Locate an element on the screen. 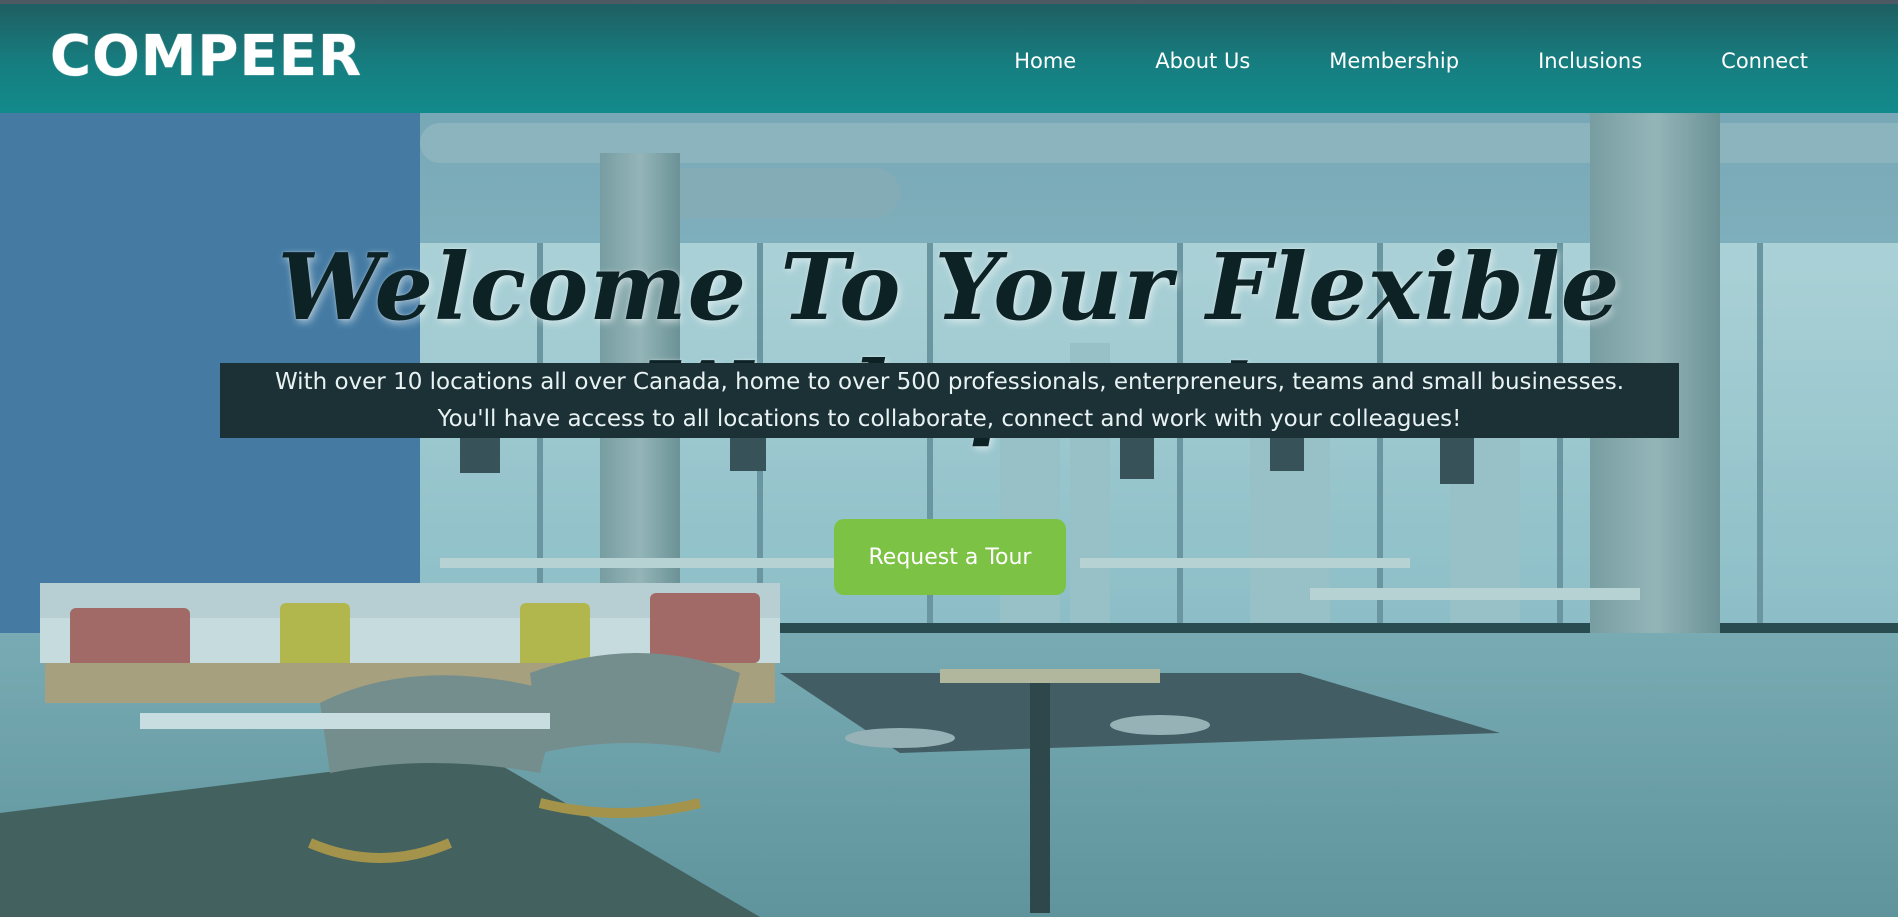 This screenshot has height=917, width=1898. nav-connect: Connect is located at coordinates (1764, 61).